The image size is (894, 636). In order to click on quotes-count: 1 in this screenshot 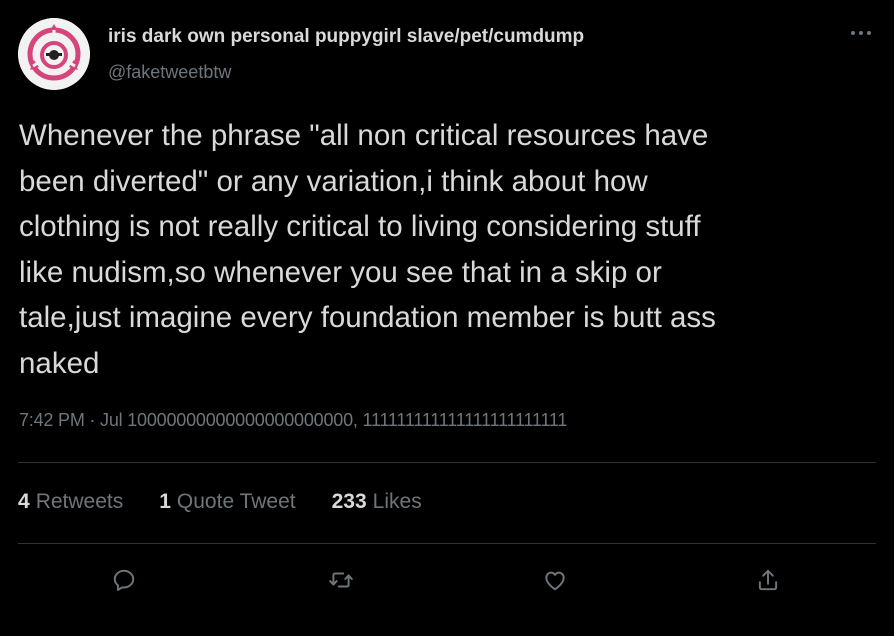, I will do `click(165, 501)`.